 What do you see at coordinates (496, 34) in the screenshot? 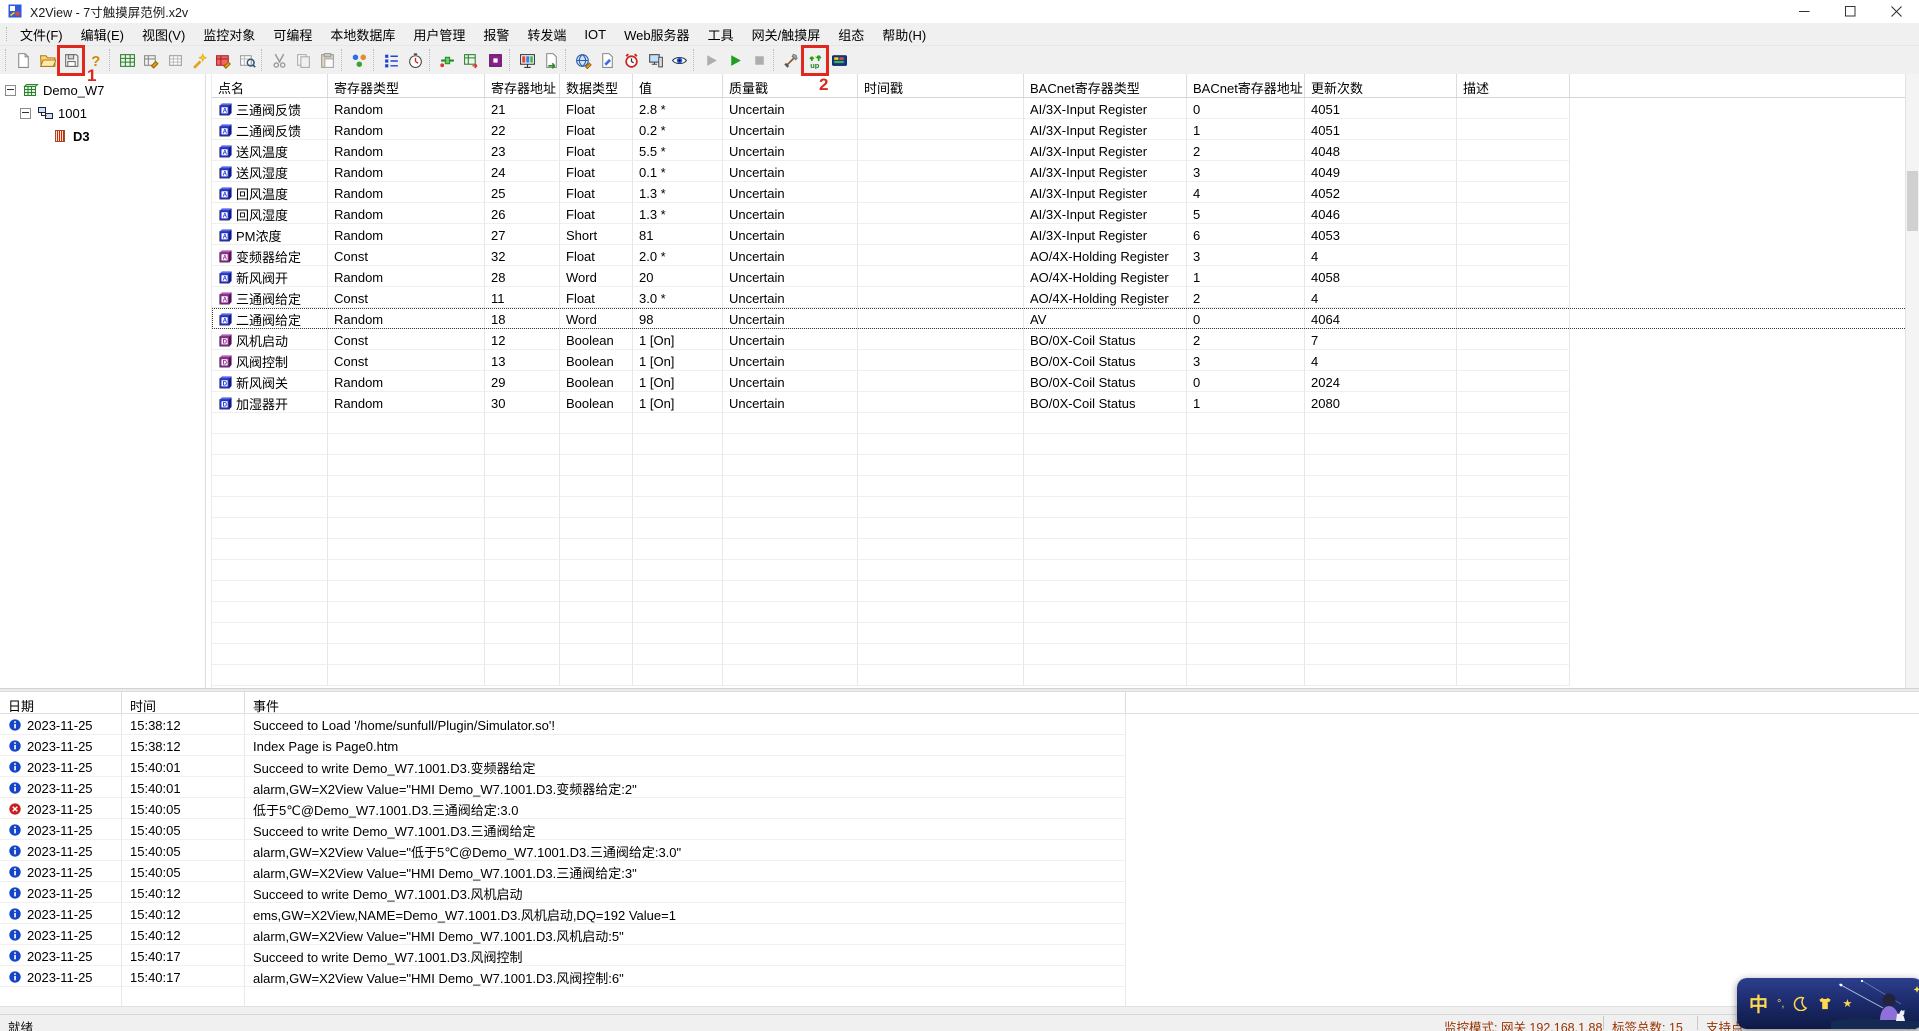
I see `menu-item-7: 报警` at bounding box center [496, 34].